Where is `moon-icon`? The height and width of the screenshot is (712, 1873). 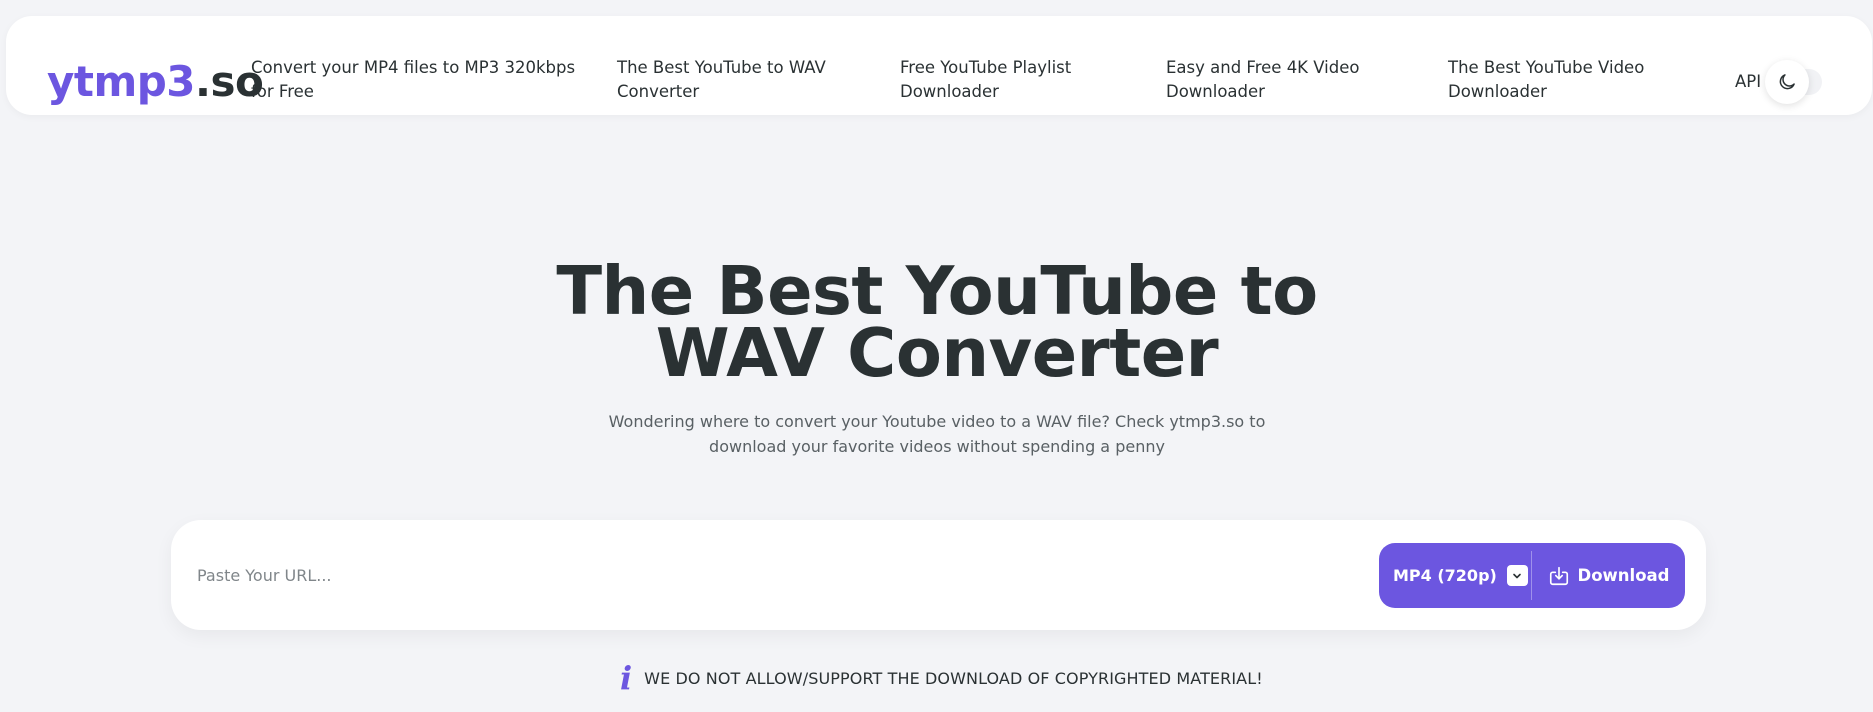
moon-icon is located at coordinates (1787, 82).